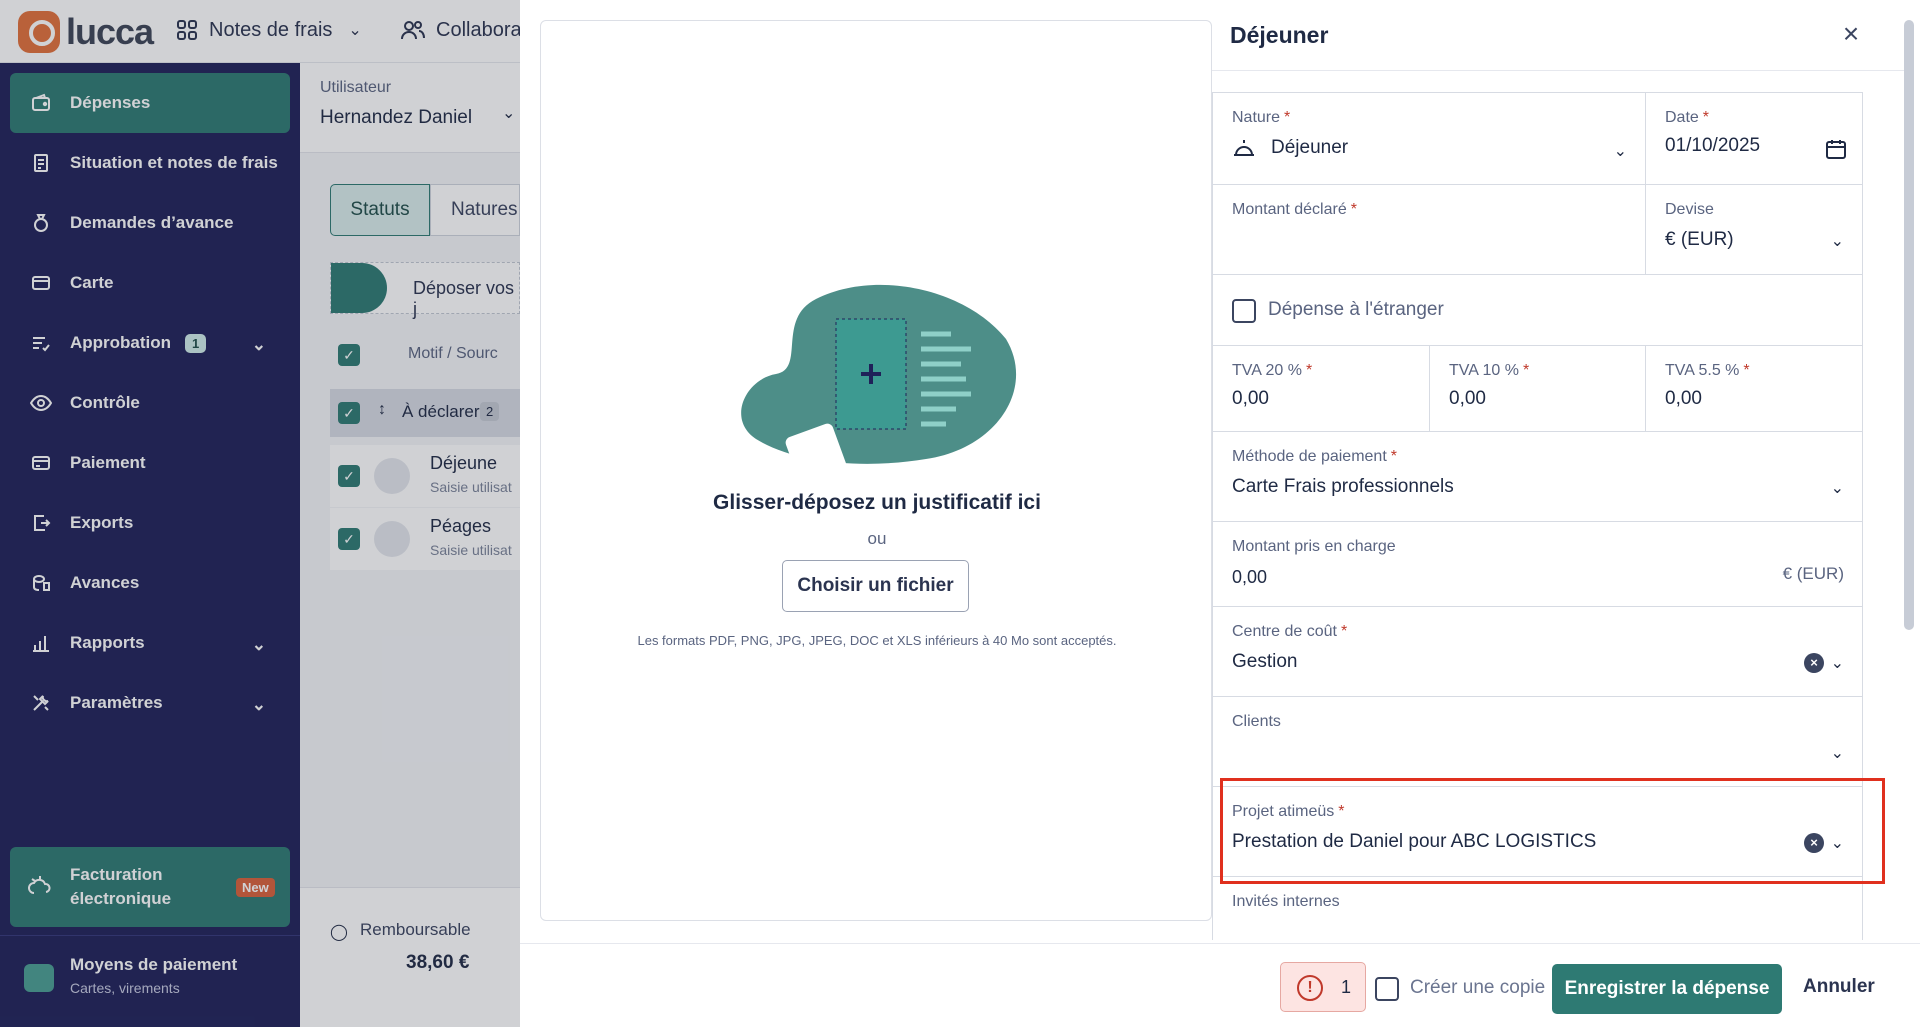 The height and width of the screenshot is (1027, 1920). Describe the element at coordinates (1286, 901) in the screenshot. I see `invites-label: Invités internes` at that location.